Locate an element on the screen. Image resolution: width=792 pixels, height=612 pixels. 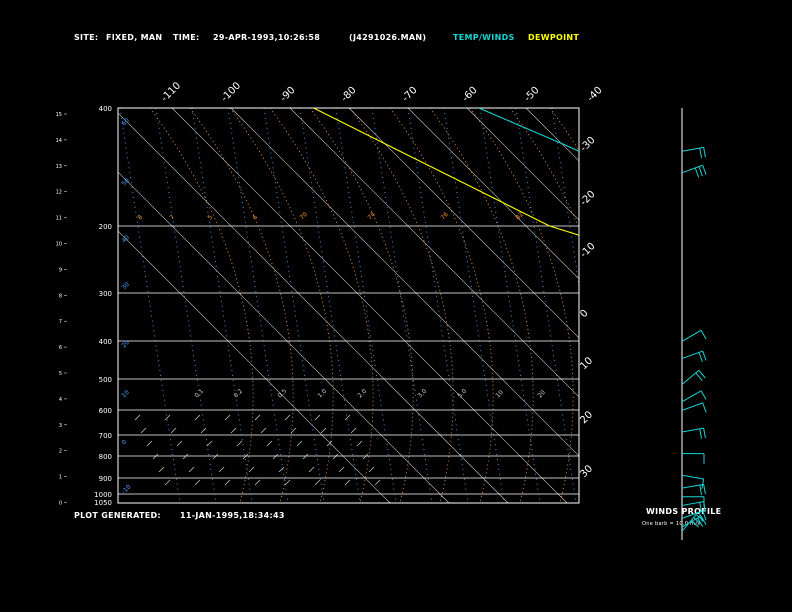
top-temperature-label: -60 is located at coordinates (469, 94).